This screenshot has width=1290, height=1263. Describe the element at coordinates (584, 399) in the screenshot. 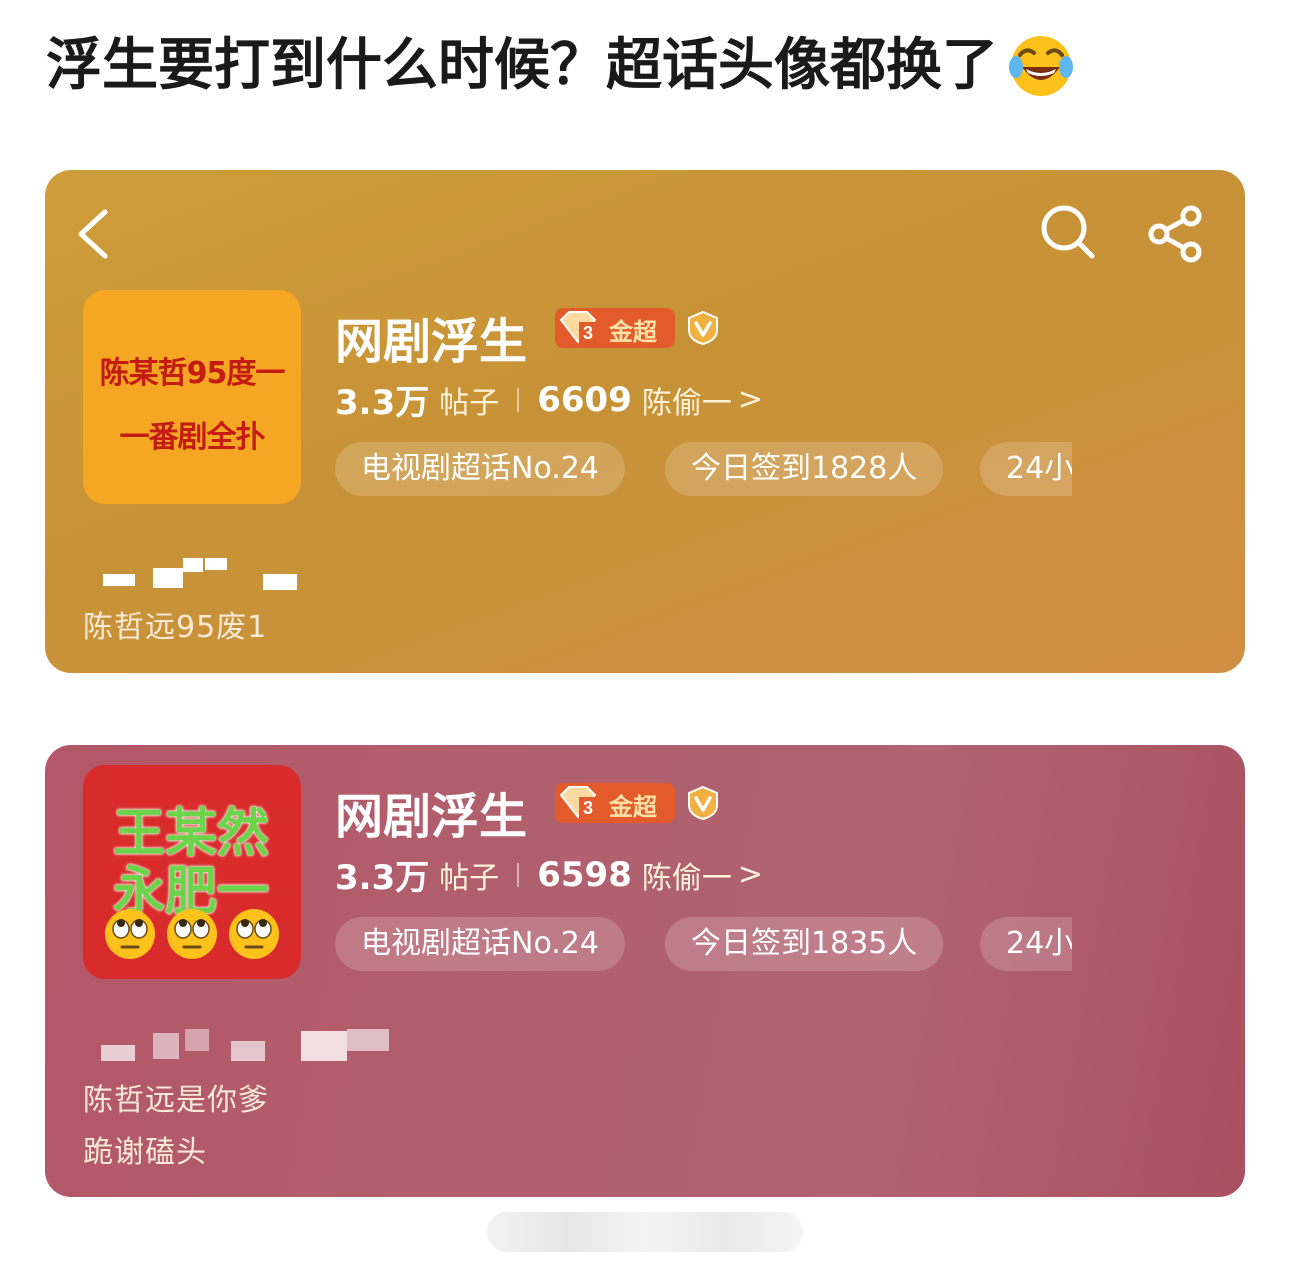

I see `fans-count: 6609` at that location.